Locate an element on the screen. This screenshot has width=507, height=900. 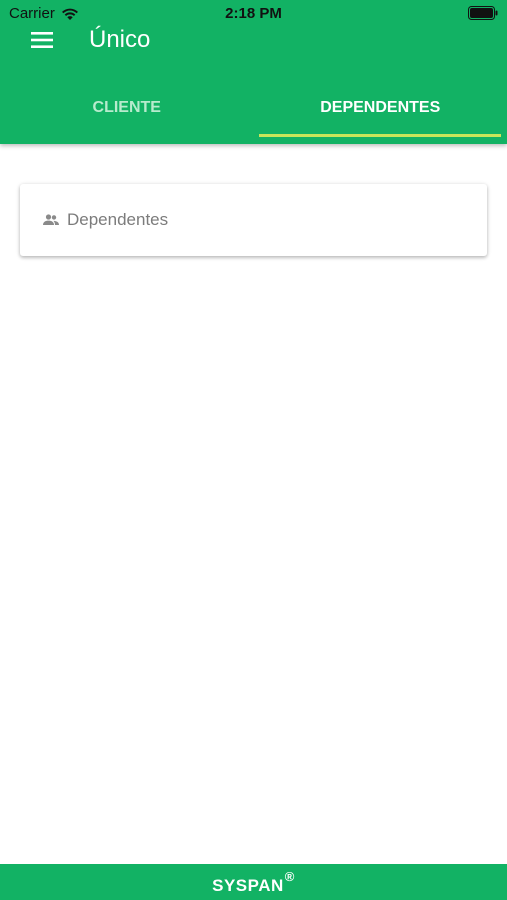
menu-icon is located at coordinates (42, 40).